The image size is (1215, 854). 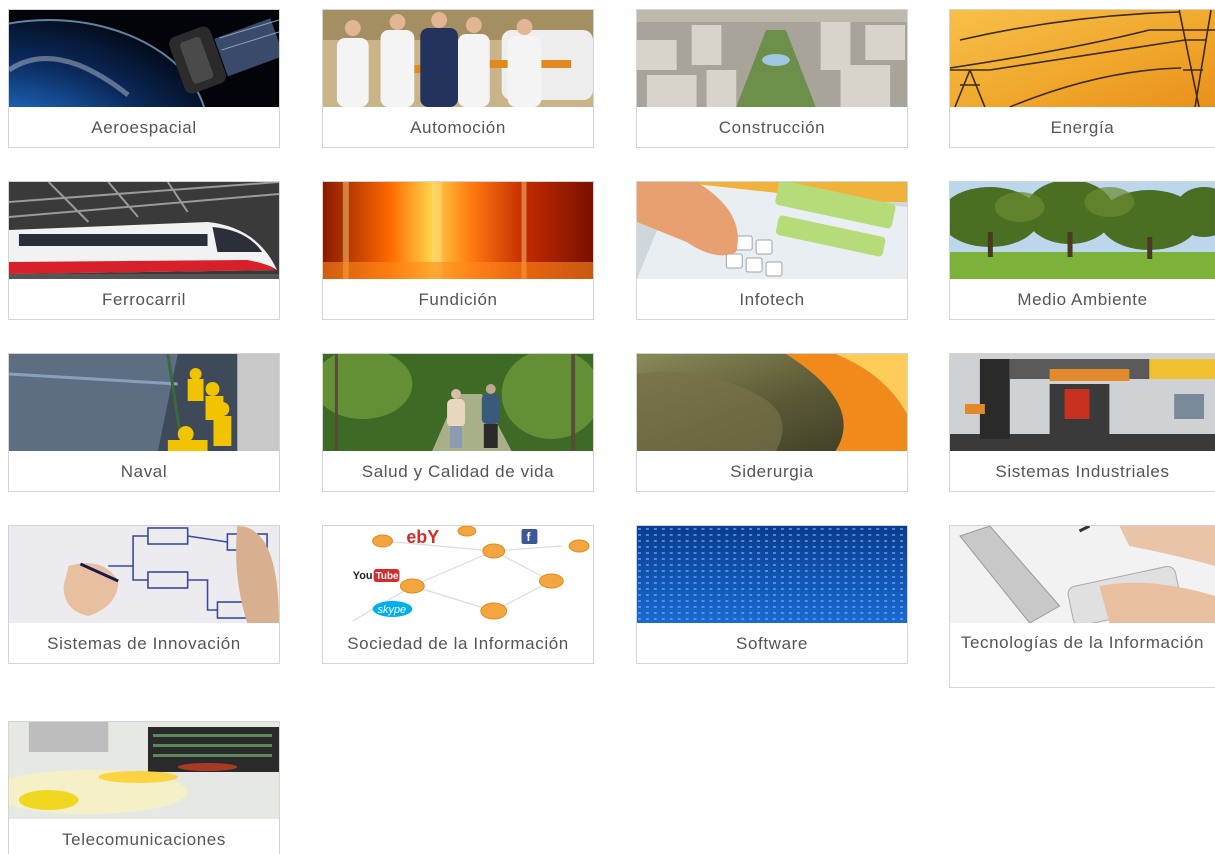 I want to click on steel-foil-icon, so click(x=772, y=402).